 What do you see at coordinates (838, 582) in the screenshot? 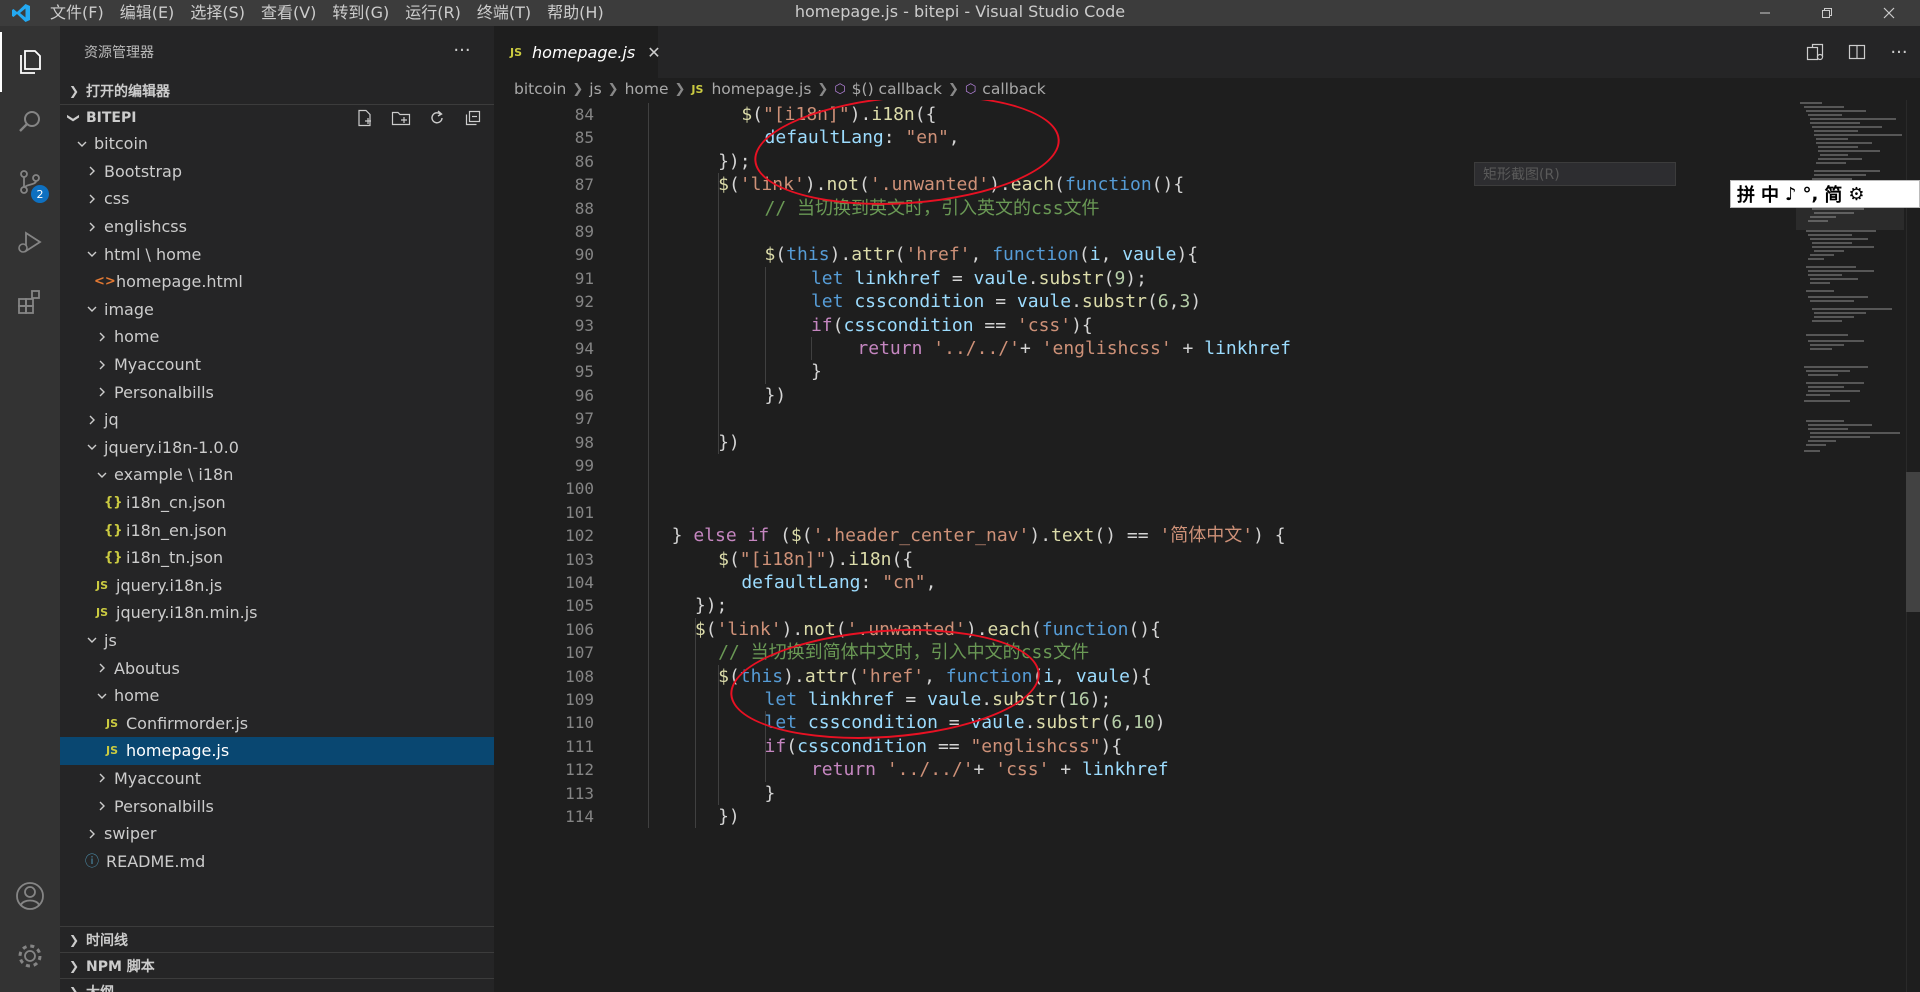
I see `code-line: defaultLang: "cn",` at bounding box center [838, 582].